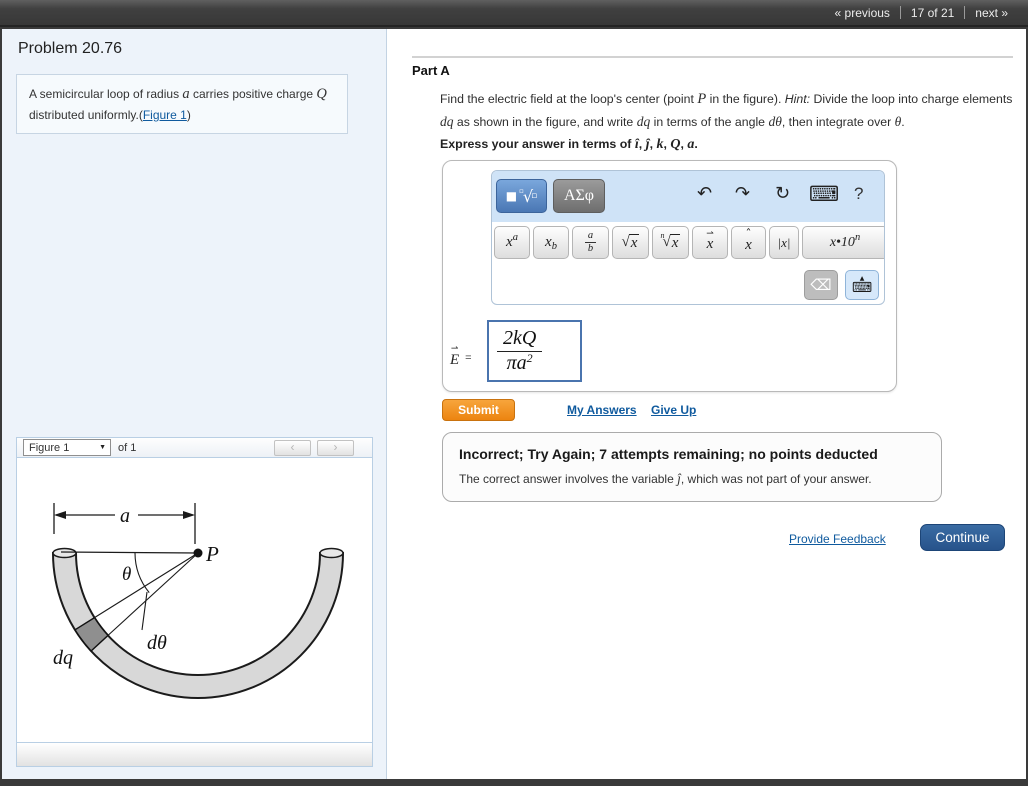 Image resolution: width=1028 pixels, height=786 pixels. I want to click on express-segment: ,, so click(642, 144).